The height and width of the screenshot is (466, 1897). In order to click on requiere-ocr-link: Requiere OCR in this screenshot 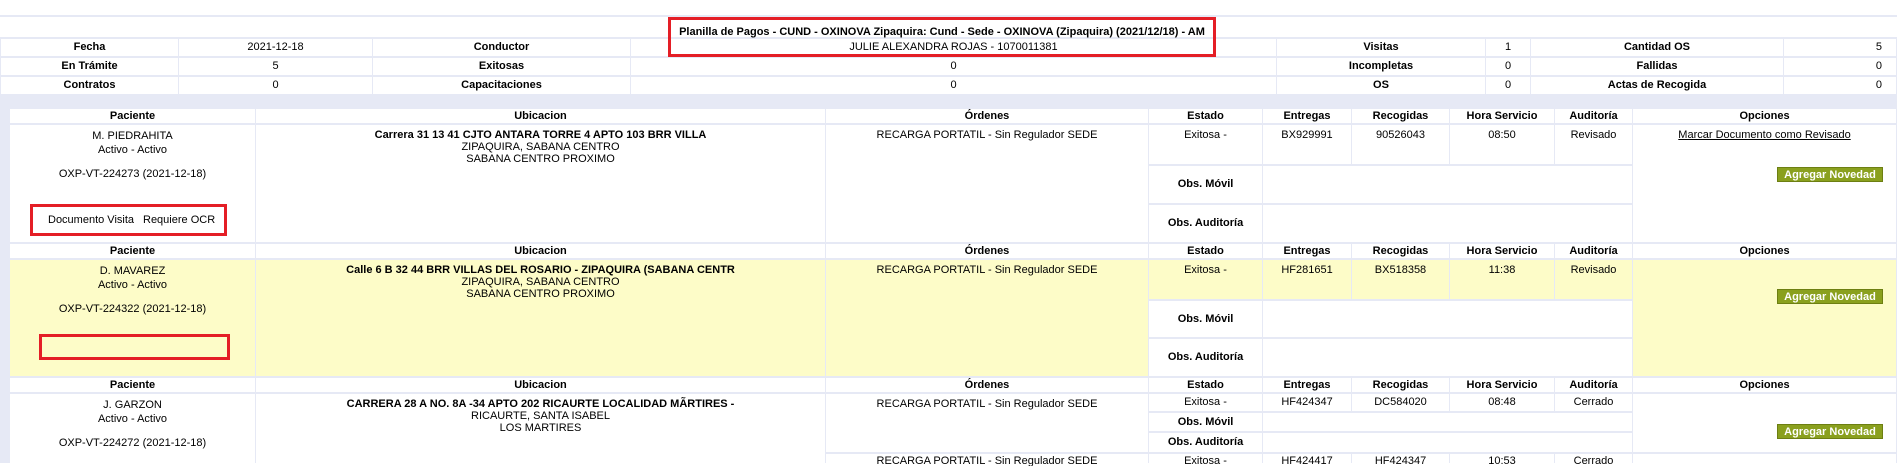, I will do `click(179, 220)`.